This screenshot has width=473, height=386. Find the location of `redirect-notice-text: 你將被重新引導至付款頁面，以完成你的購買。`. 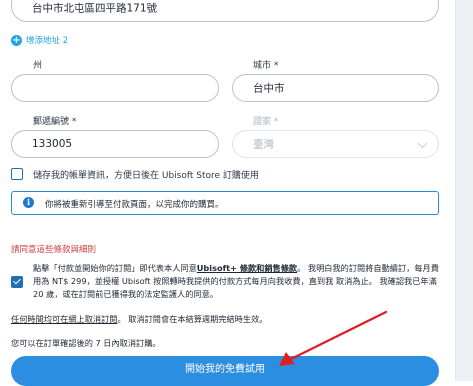

redirect-notice-text: 你將被重新引導至付款頁面，以完成你的購買。 is located at coordinates (134, 205).